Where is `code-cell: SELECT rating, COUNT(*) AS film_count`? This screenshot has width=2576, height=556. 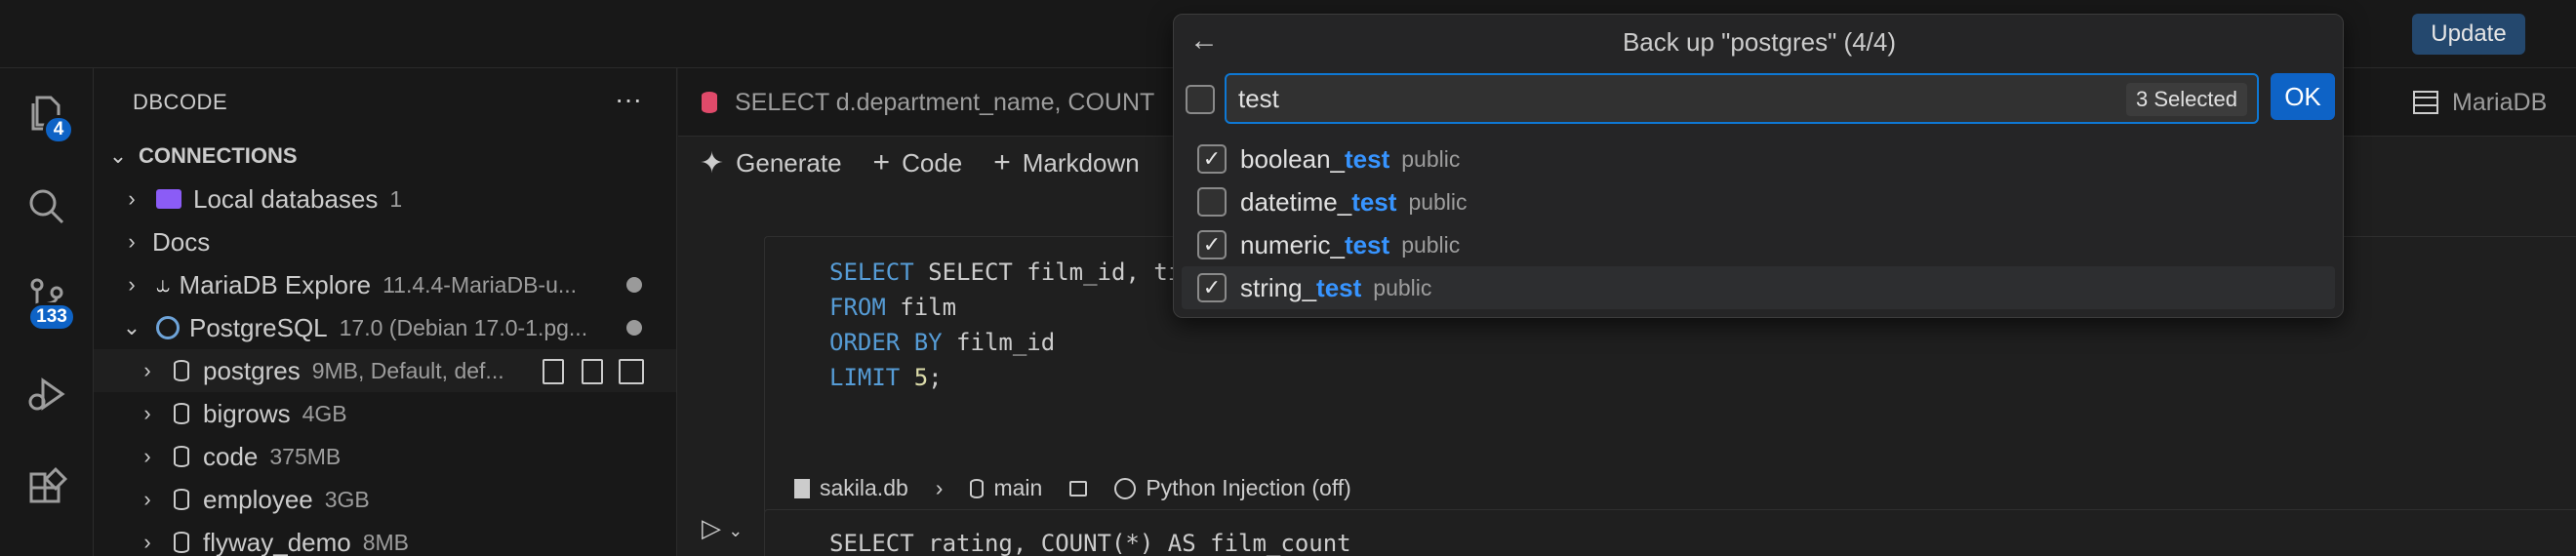 code-cell: SELECT rating, COUNT(*) AS film_count is located at coordinates (1670, 532).